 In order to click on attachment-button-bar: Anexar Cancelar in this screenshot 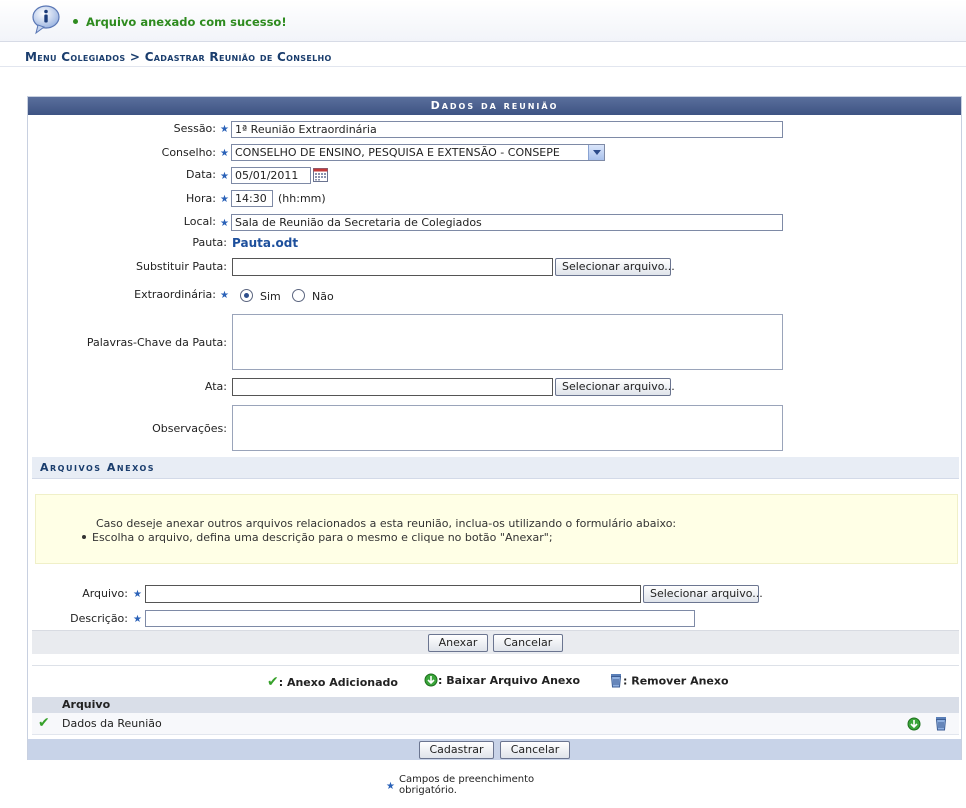, I will do `click(495, 642)`.